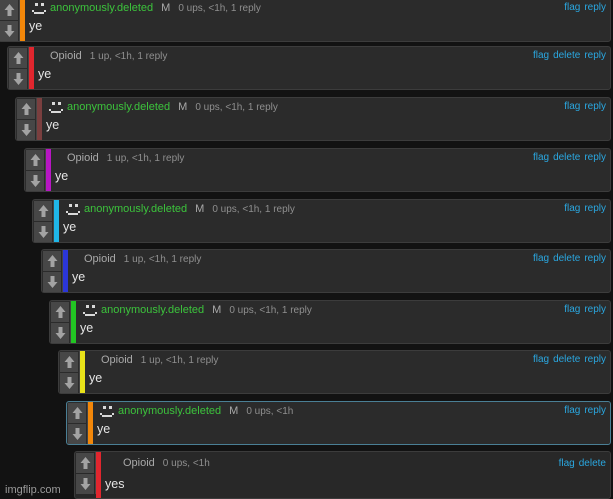  I want to click on imgflip-watermark: imgflip.com, so click(33, 490).